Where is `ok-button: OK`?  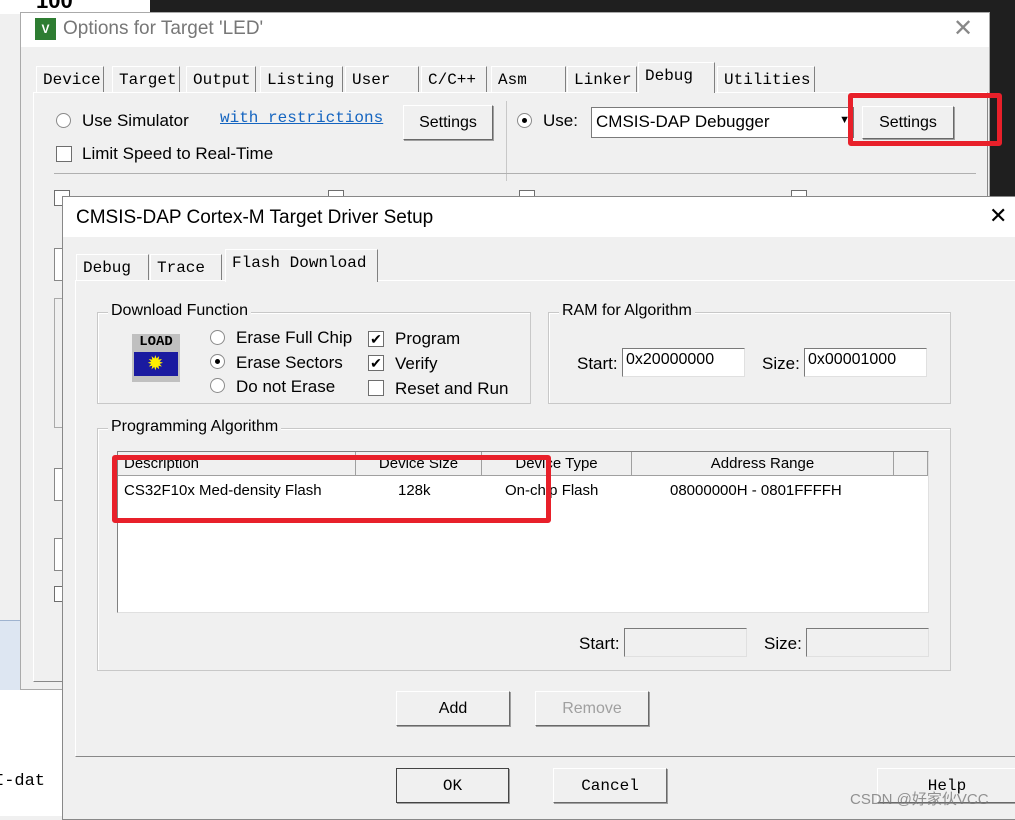
ok-button: OK is located at coordinates (452, 785).